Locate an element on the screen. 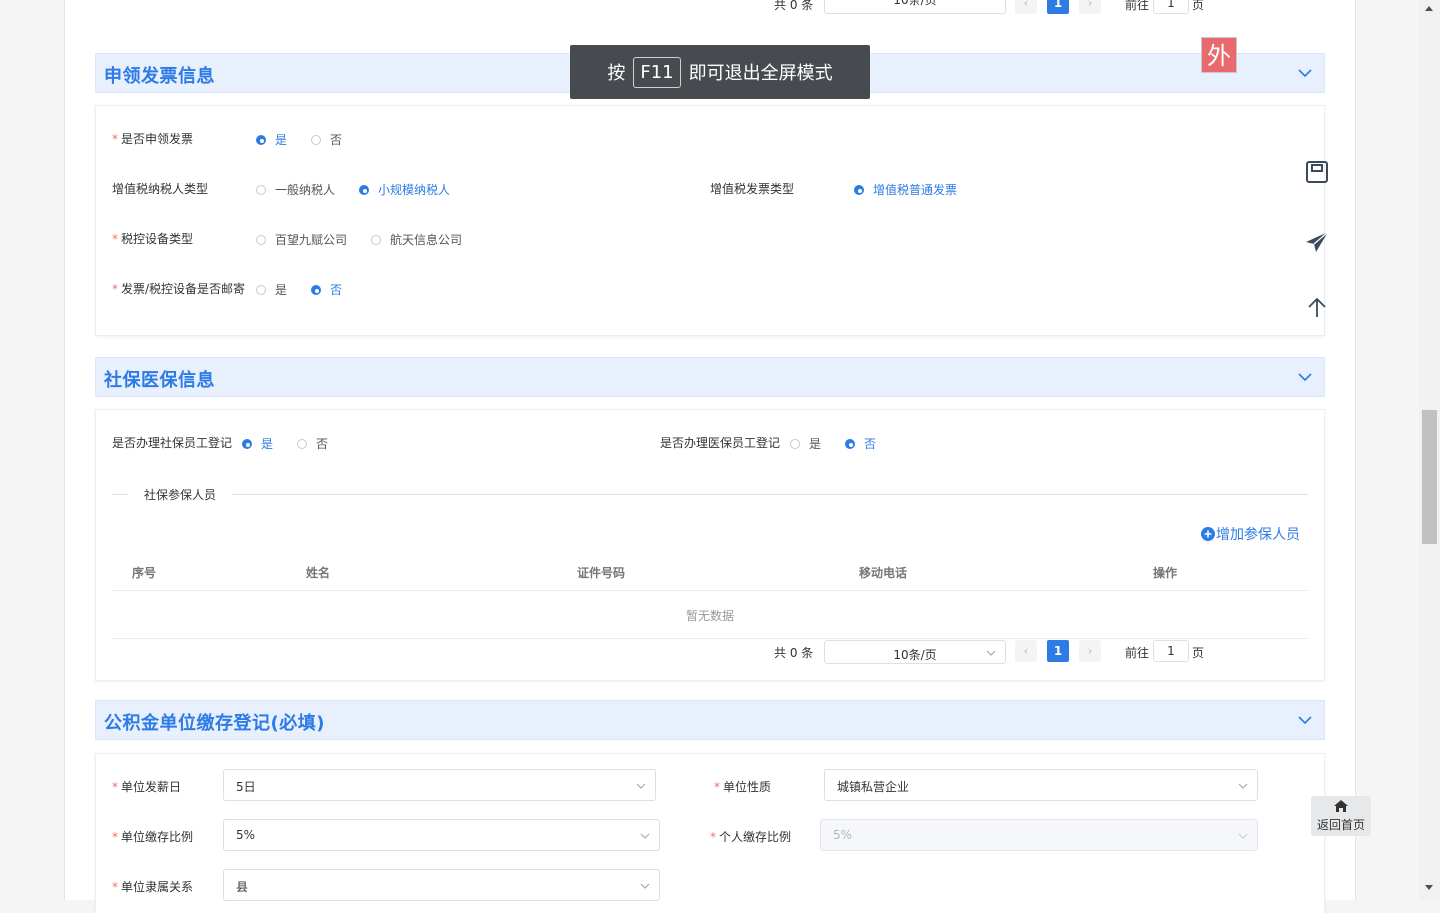 The height and width of the screenshot is (913, 1440). device-baiwang-radio: 百望九赋公司 is located at coordinates (301, 239).